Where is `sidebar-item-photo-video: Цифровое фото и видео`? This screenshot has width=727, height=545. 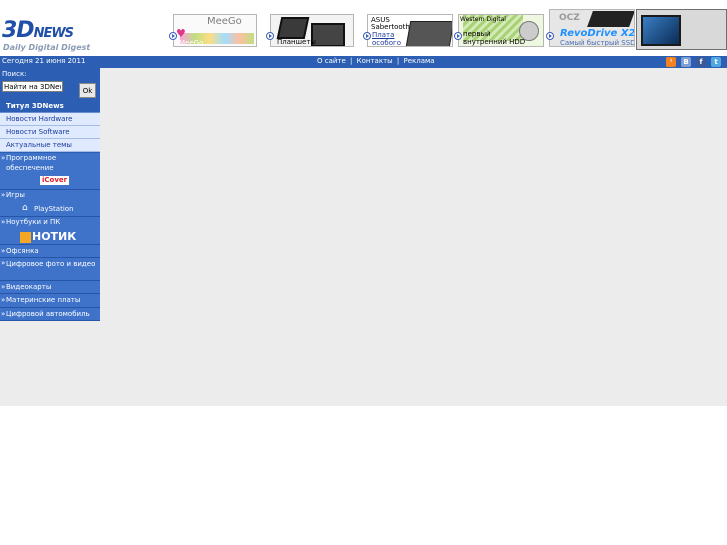
sidebar-item-photo-video: Цифровое фото и видео is located at coordinates (50, 269).